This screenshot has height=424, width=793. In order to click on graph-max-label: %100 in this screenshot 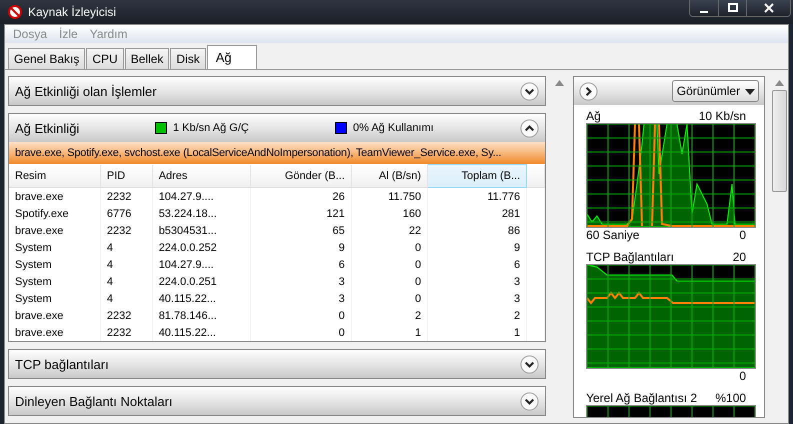, I will do `click(730, 398)`.